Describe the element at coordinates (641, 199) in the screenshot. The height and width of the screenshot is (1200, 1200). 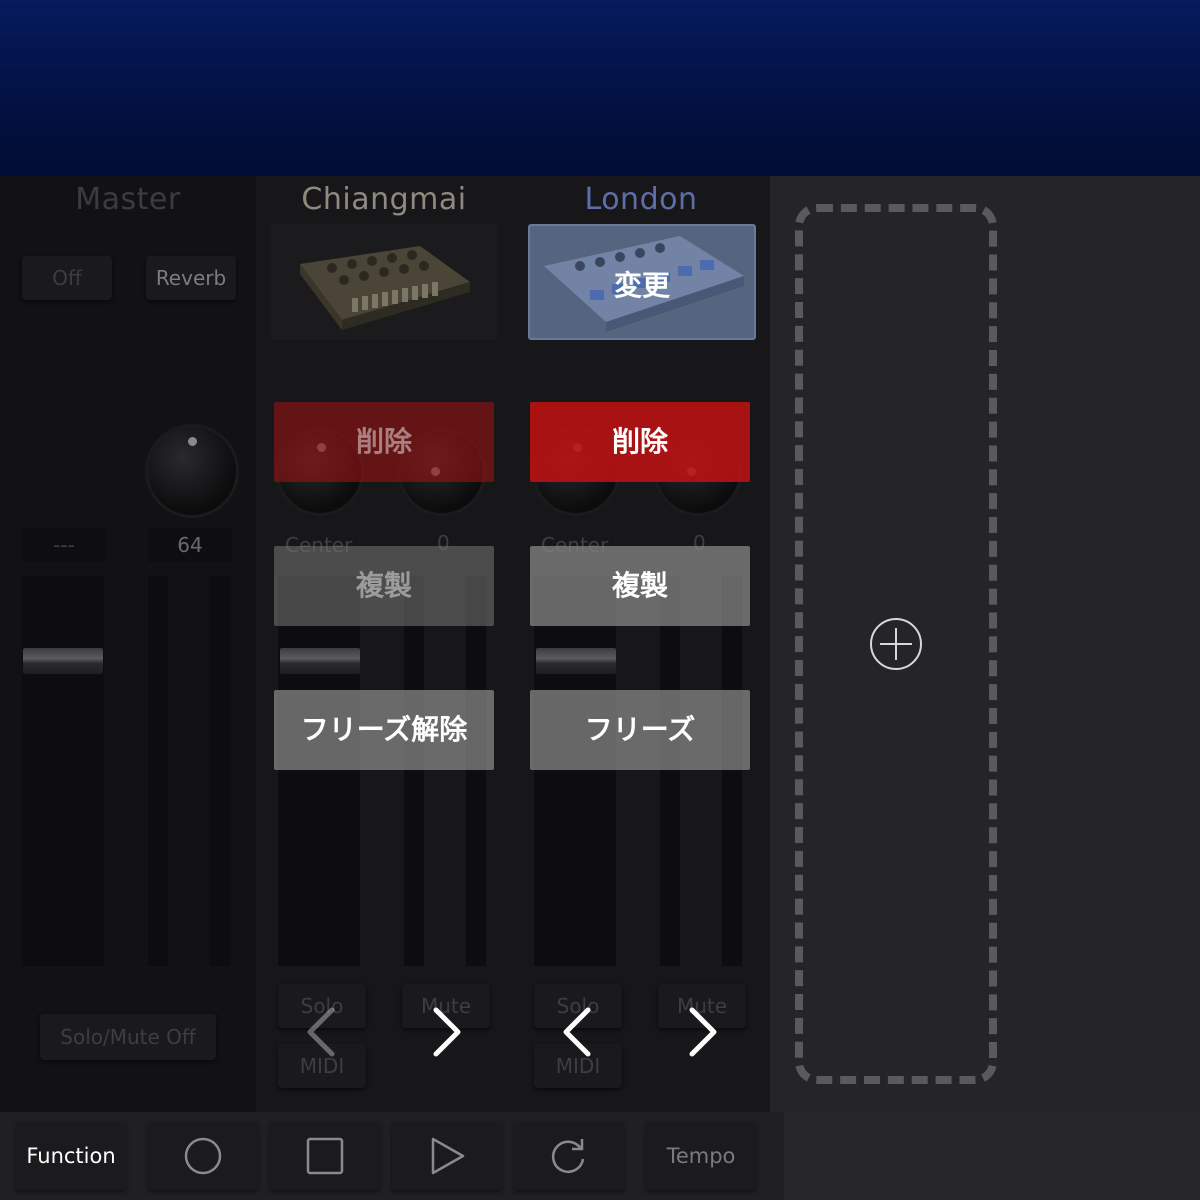
I see `channel-name: London` at that location.